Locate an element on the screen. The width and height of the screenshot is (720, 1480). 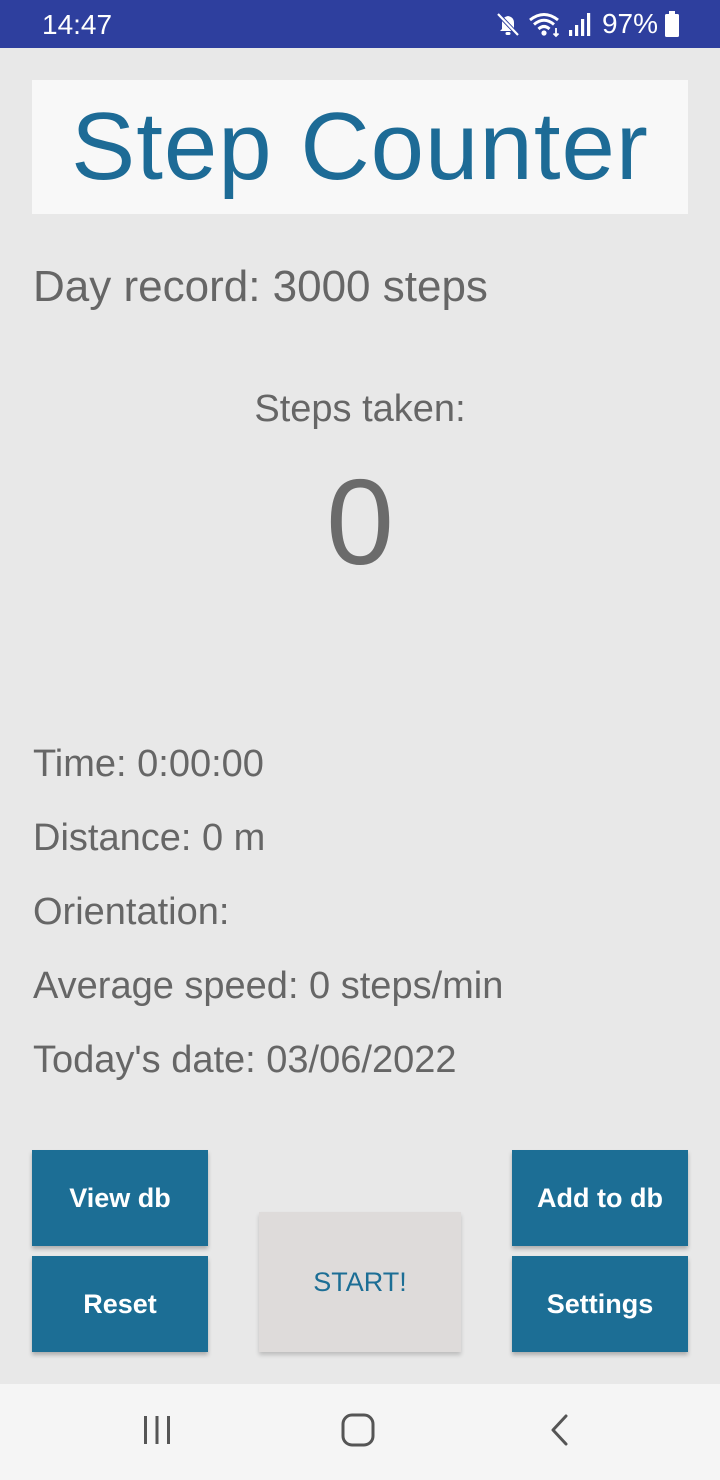
home-icon is located at coordinates (358, 1432).